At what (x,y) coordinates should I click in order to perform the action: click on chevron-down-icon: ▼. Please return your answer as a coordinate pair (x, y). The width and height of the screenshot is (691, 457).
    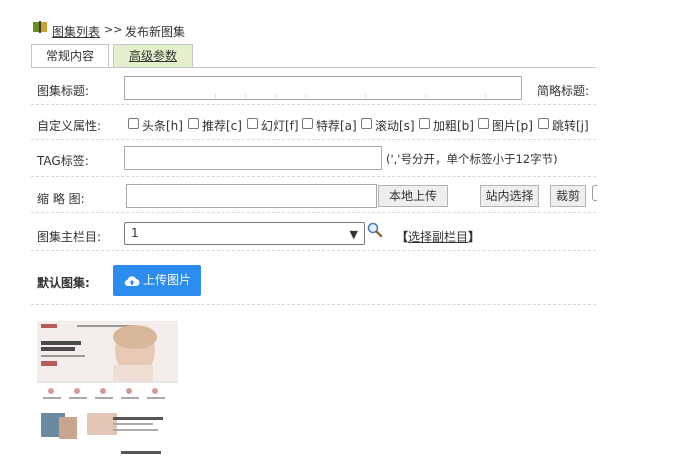
    Looking at the image, I should click on (353, 234).